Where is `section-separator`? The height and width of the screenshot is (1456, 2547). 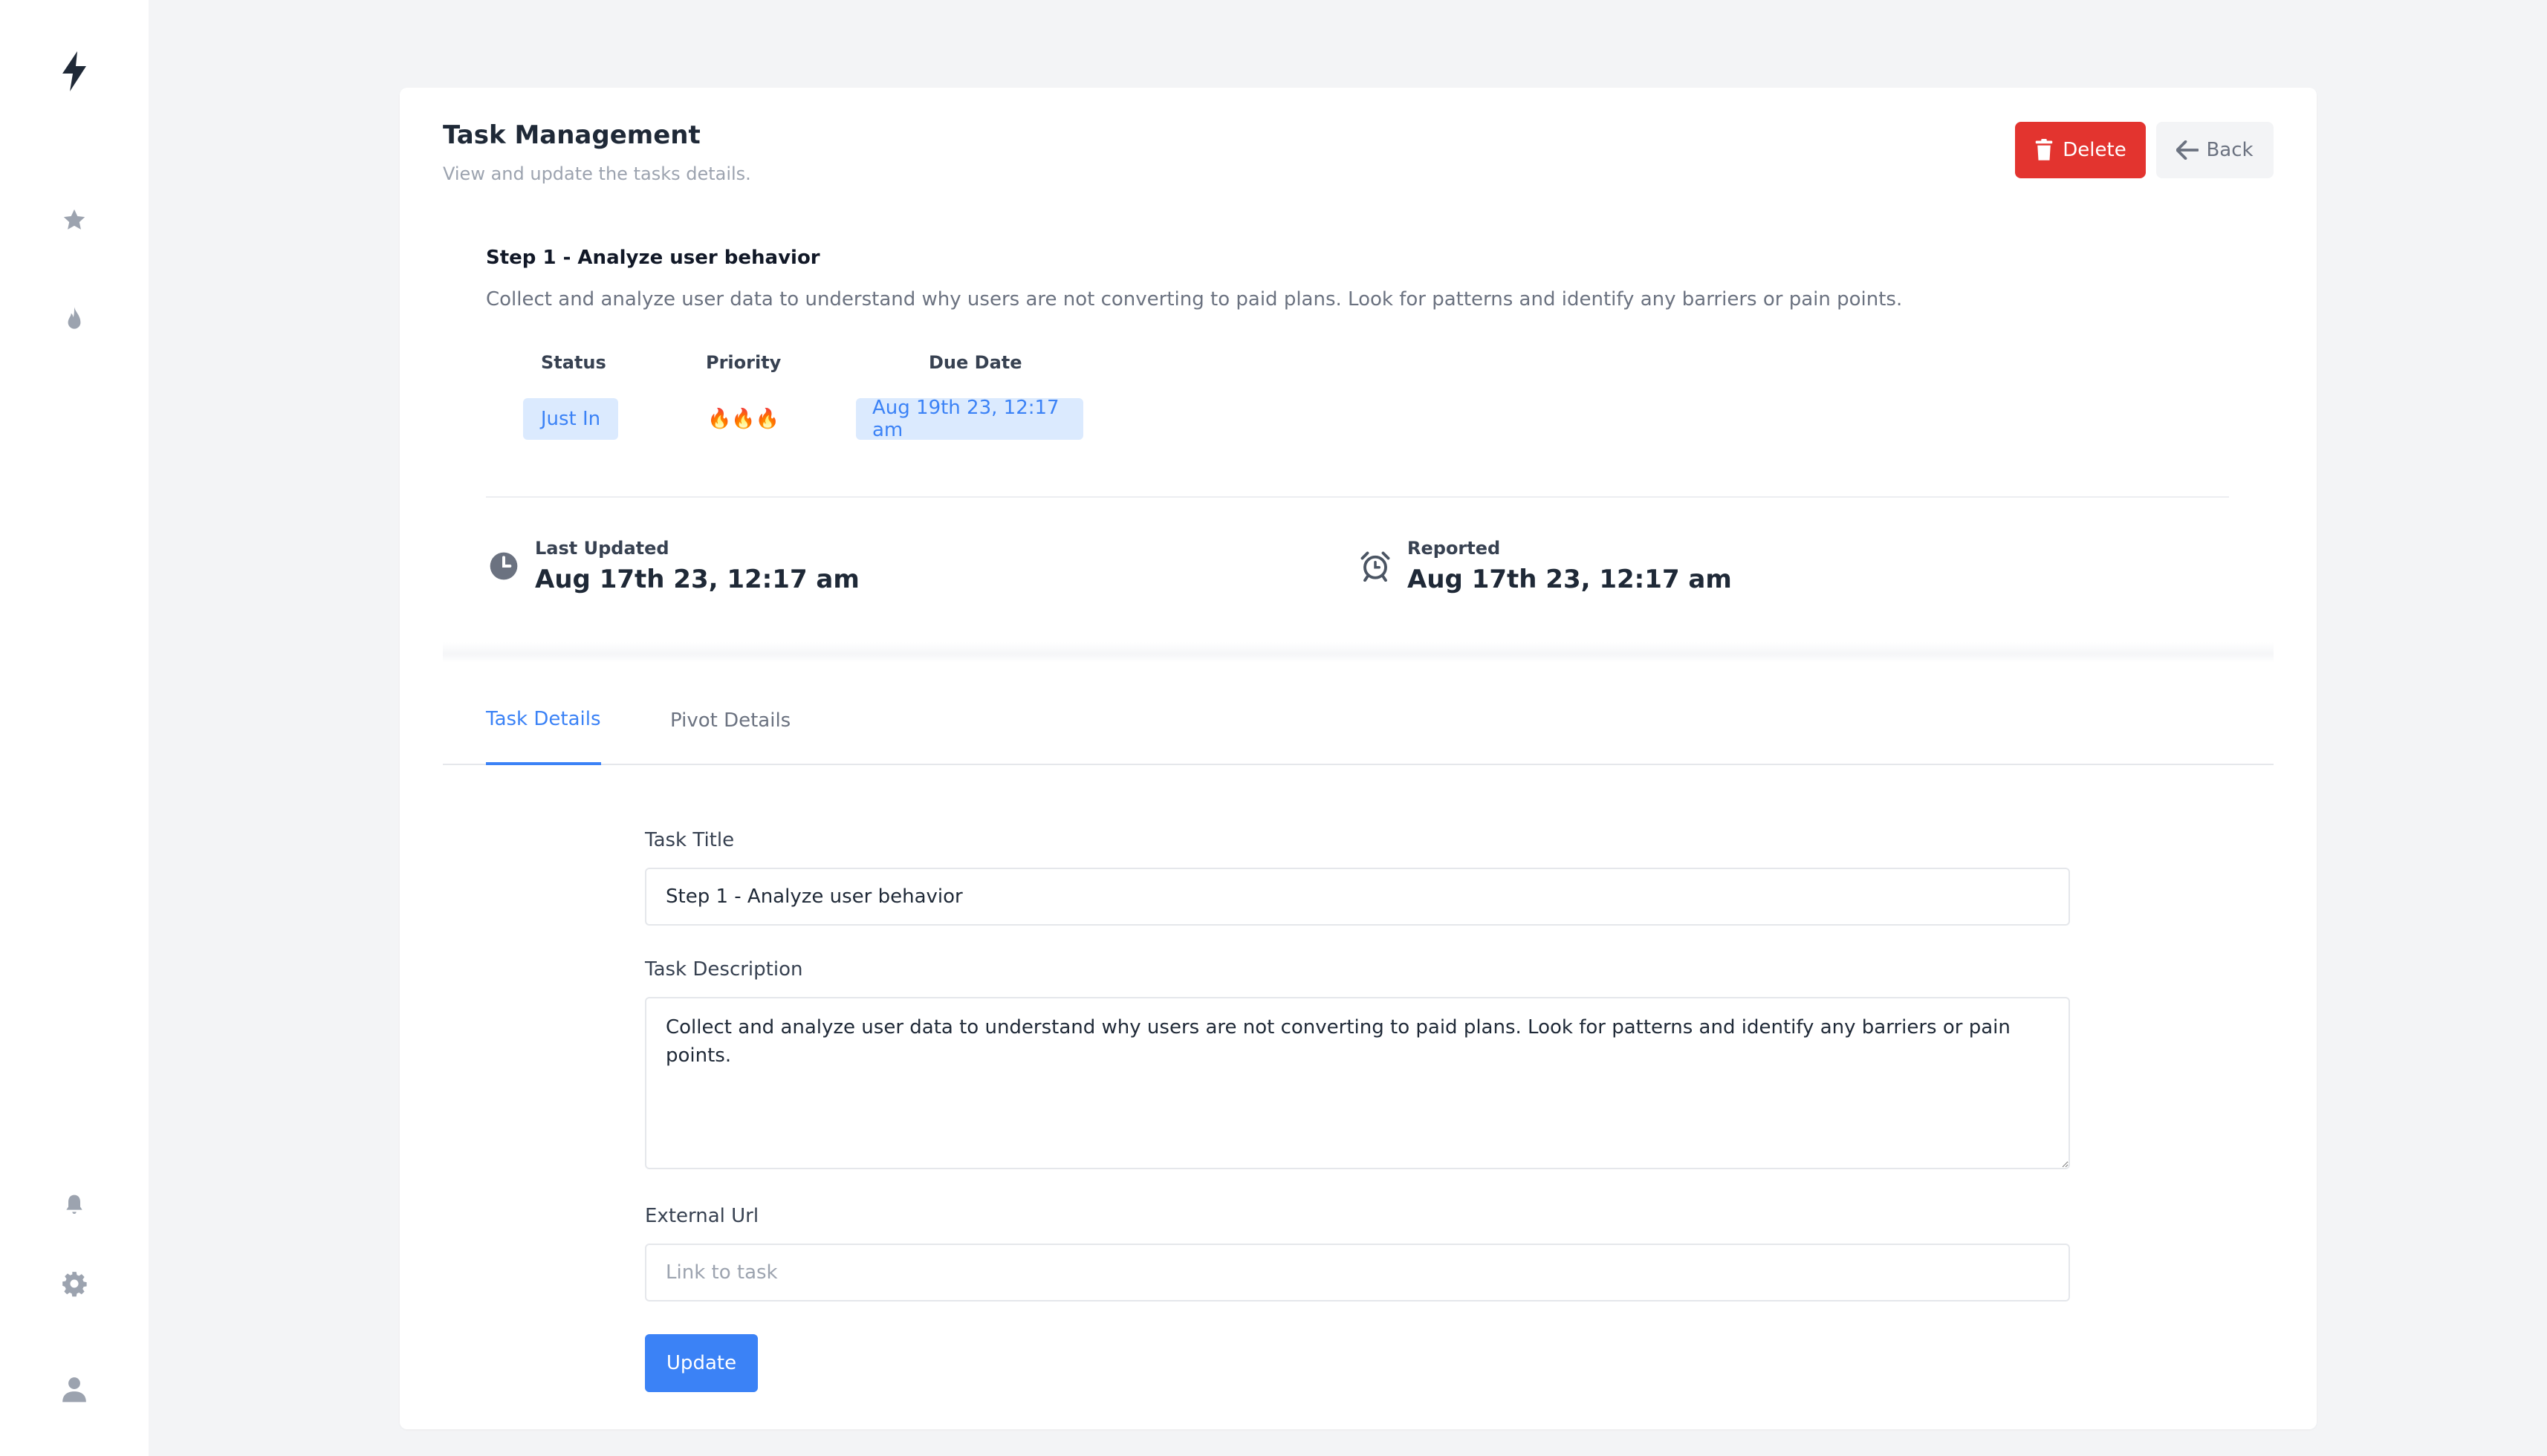 section-separator is located at coordinates (1359, 652).